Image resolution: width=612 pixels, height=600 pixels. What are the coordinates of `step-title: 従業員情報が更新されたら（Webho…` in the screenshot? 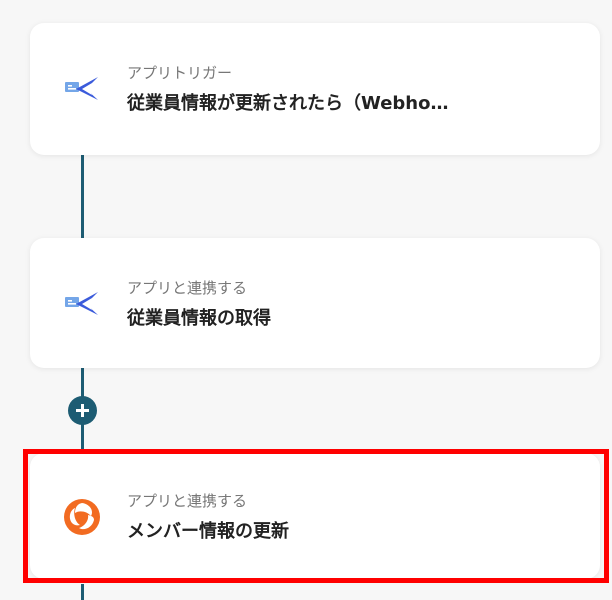 It's located at (288, 103).